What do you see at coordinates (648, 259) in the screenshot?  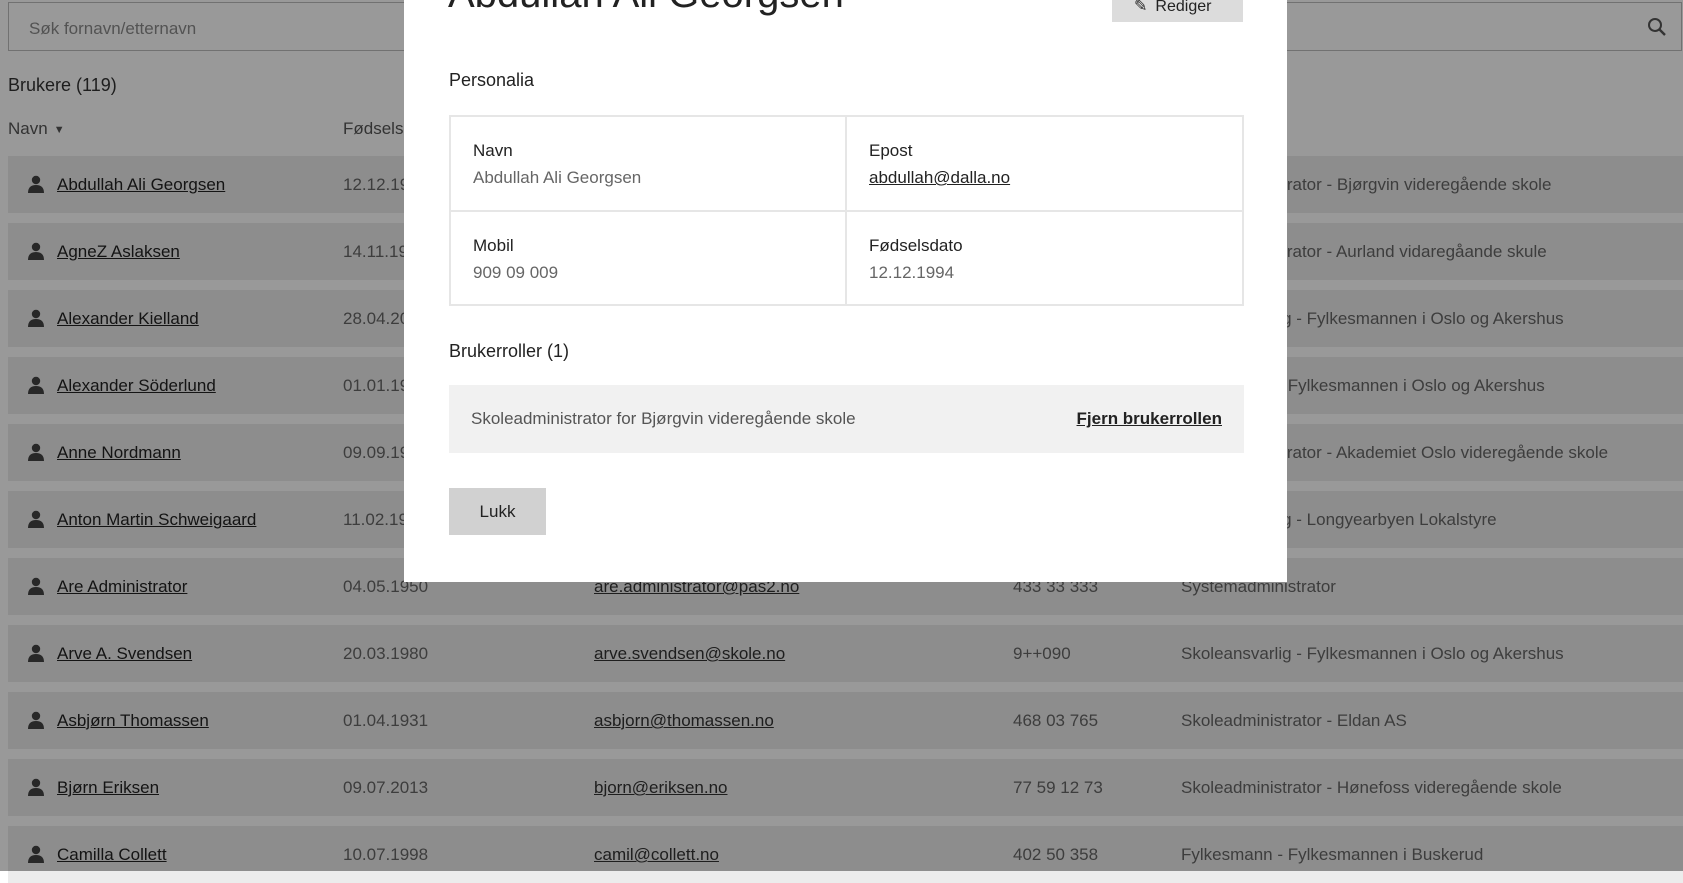 I see `field-mobile: Mobil 909 09 009` at bounding box center [648, 259].